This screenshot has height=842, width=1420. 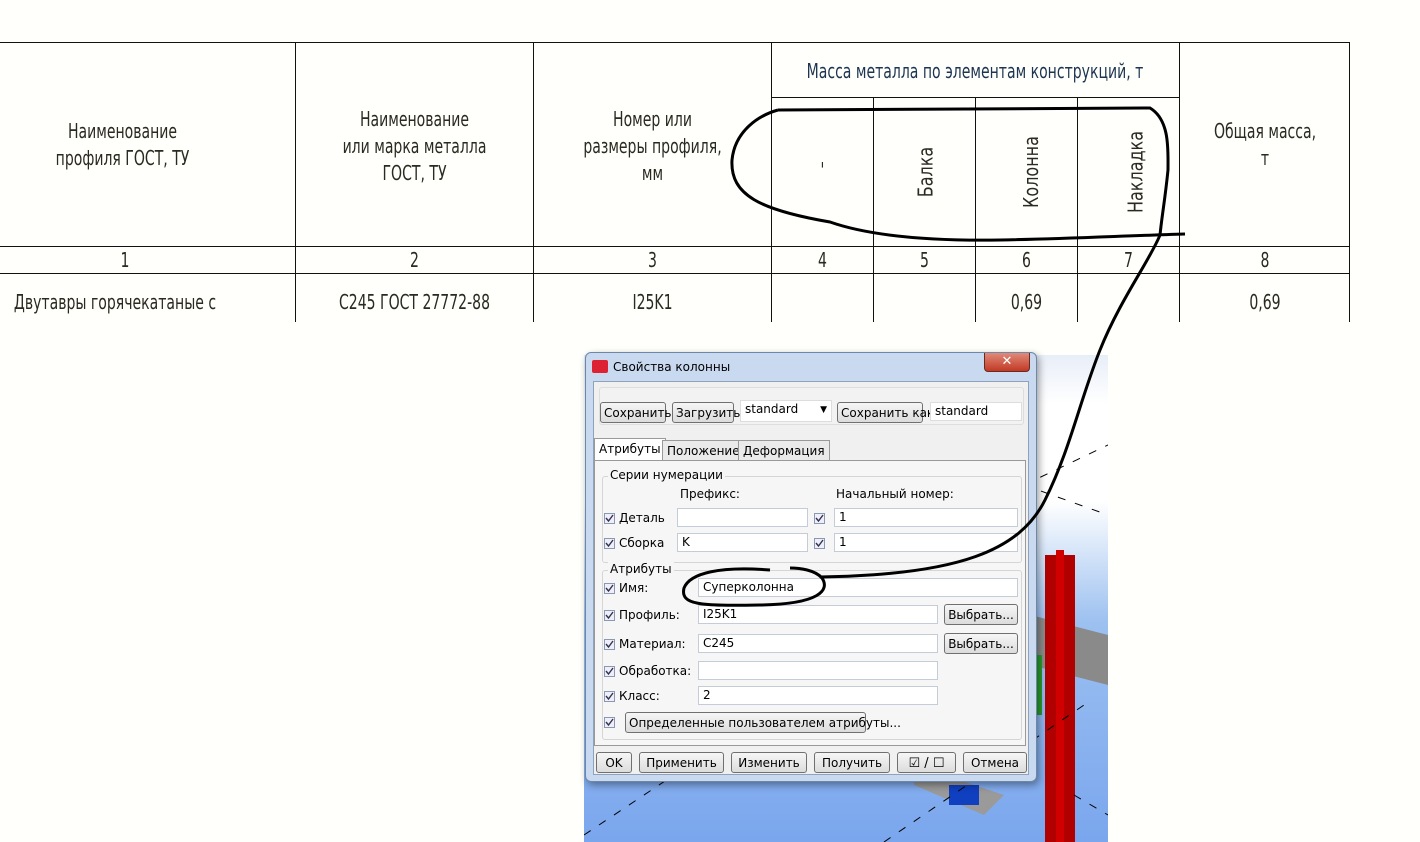 I want to click on part-checkbox, so click(x=609, y=518).